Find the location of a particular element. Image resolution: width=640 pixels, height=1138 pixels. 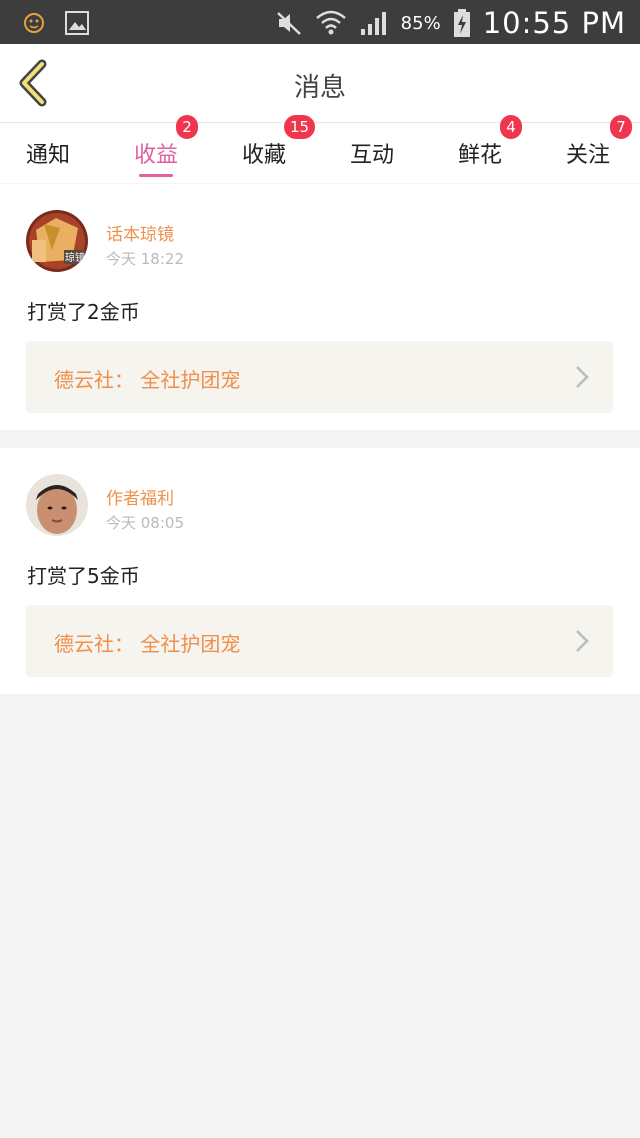

clock: 10:55 PM is located at coordinates (554, 23).